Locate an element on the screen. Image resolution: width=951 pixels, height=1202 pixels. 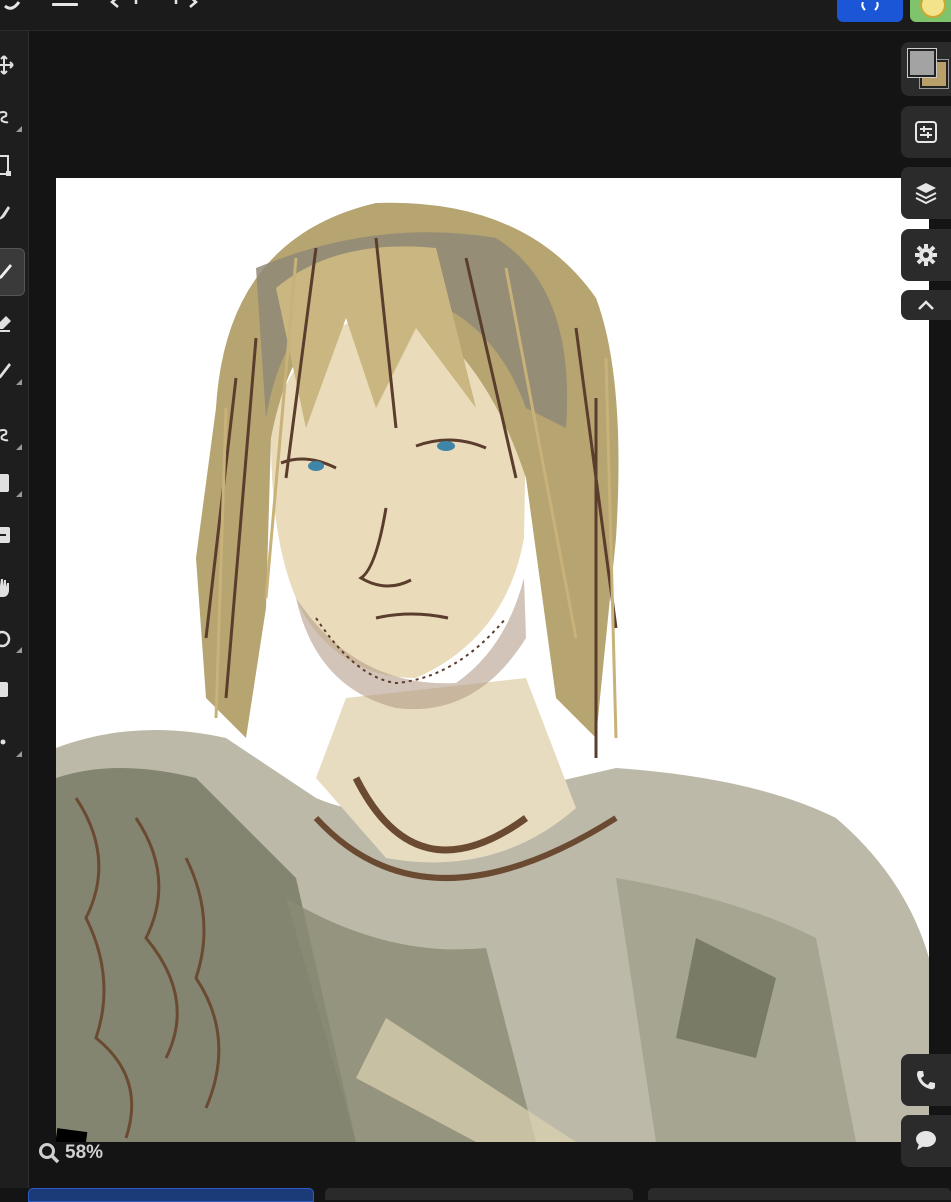
color-swatch is located at coordinates (926, 69).